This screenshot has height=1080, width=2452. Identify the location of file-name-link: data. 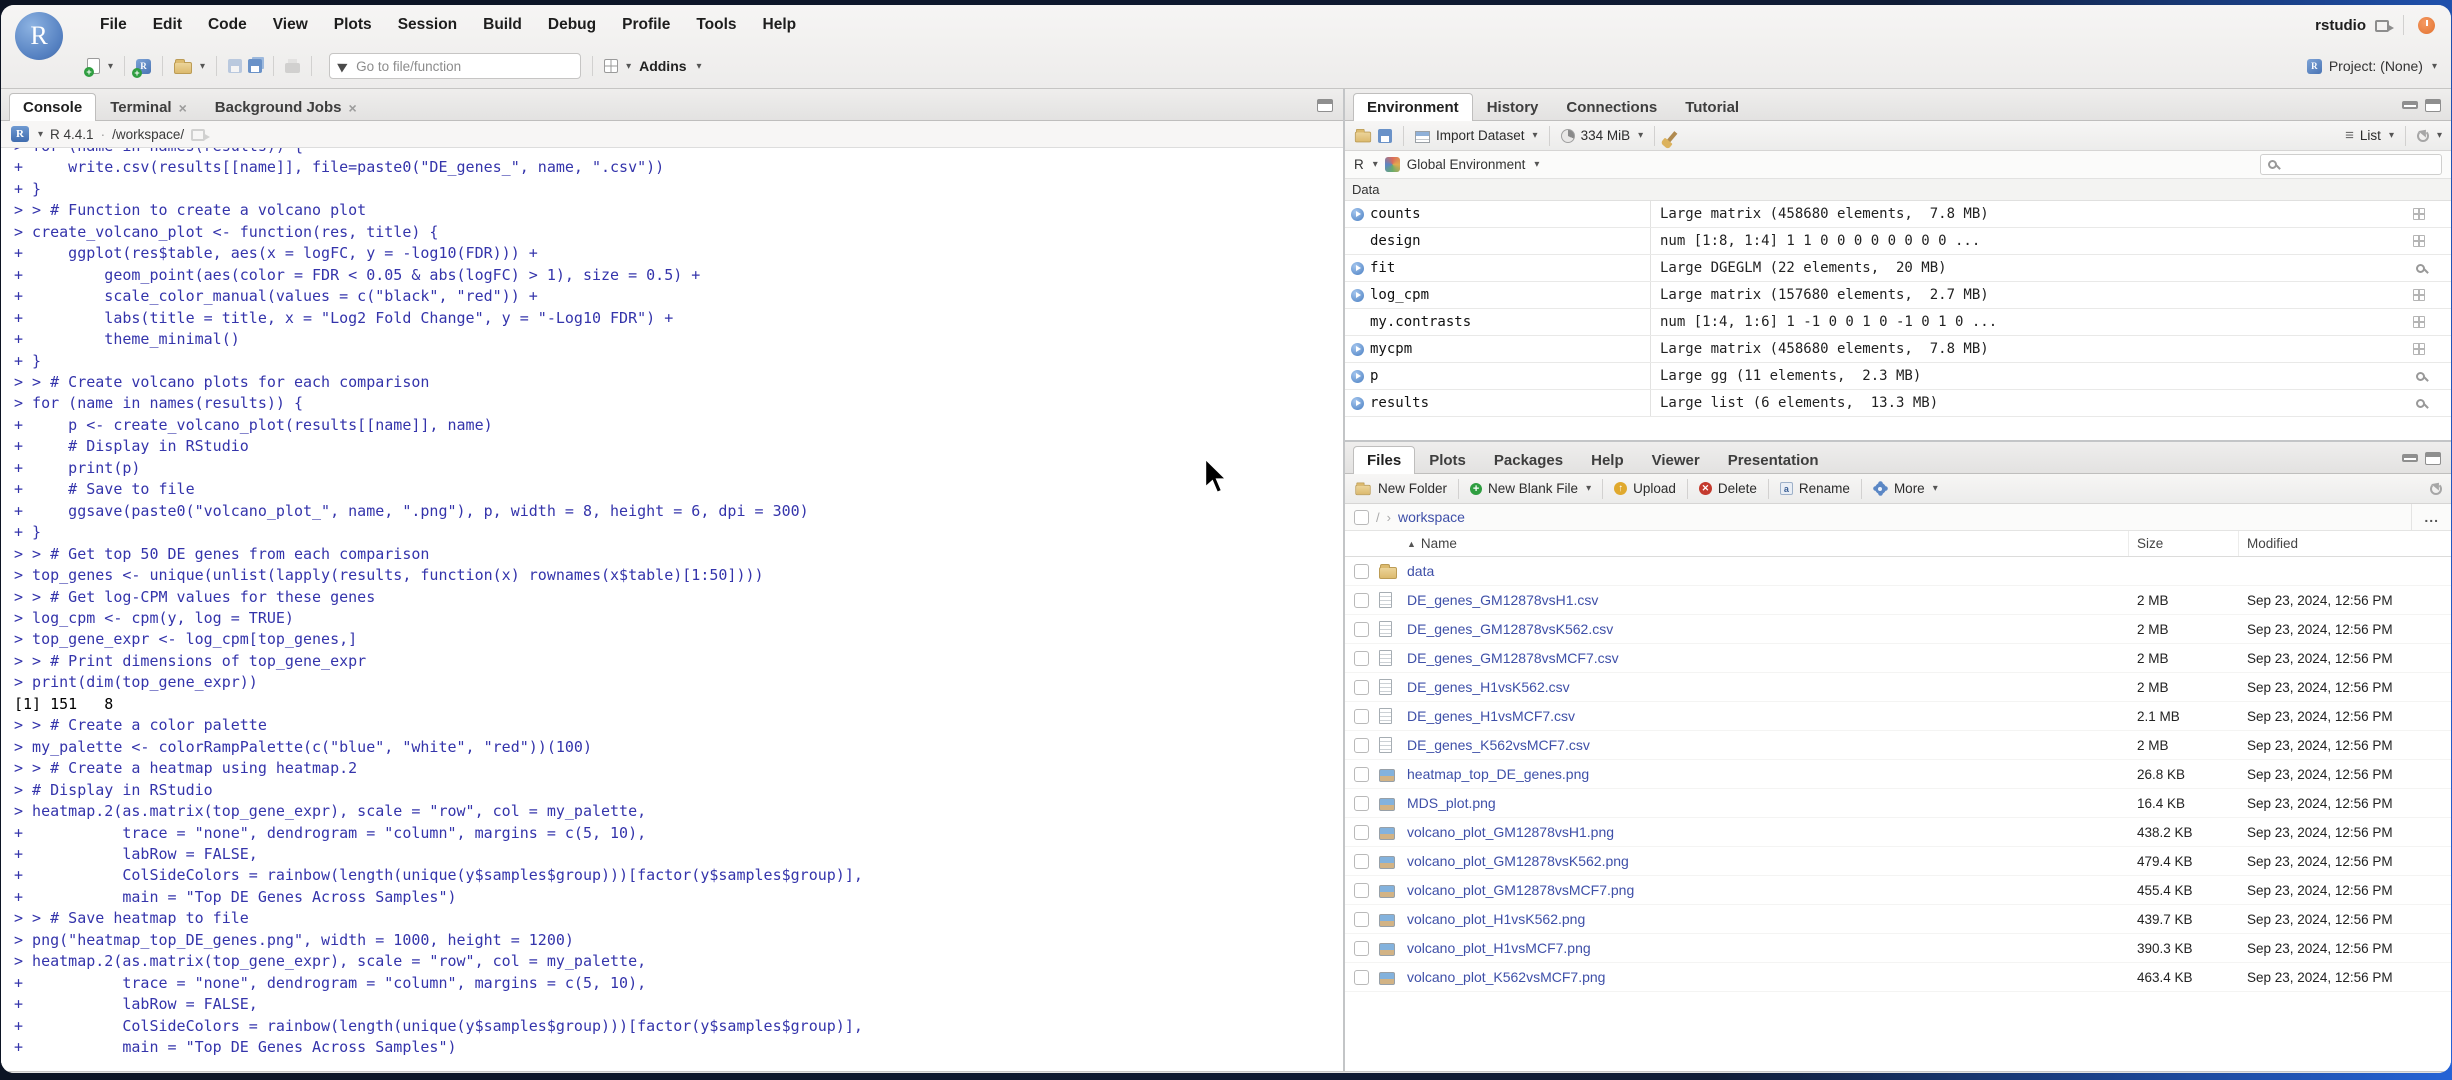
(1767, 571).